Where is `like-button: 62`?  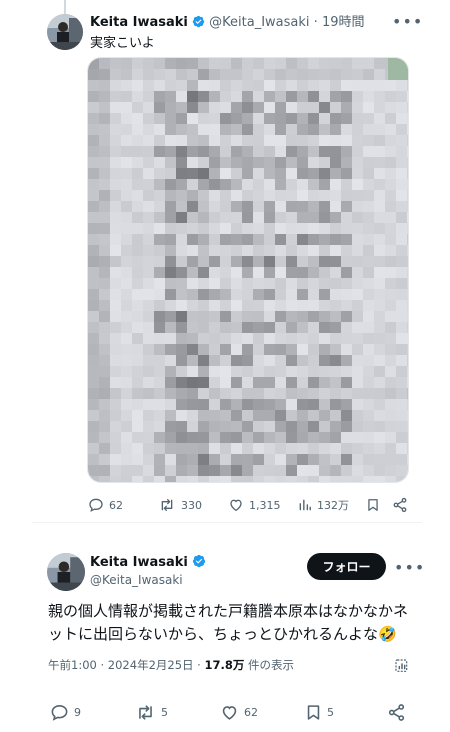
like-button: 62 is located at coordinates (239, 712).